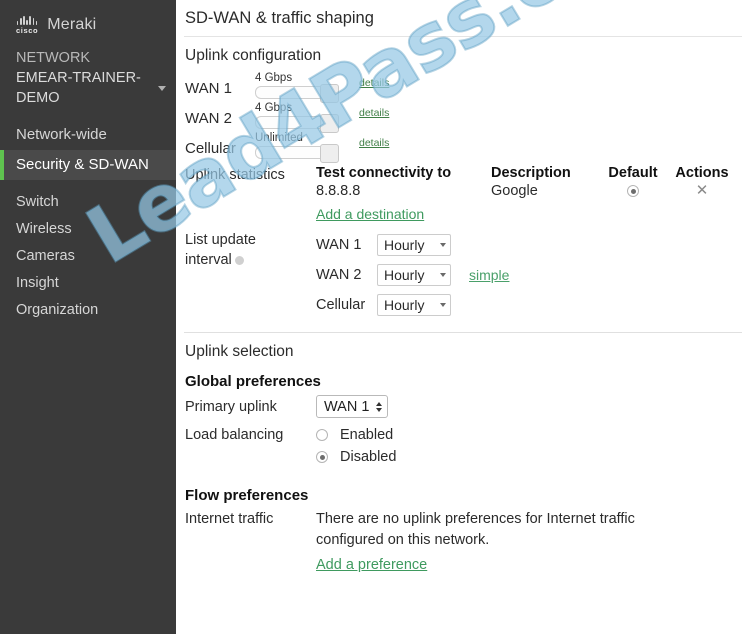 The image size is (752, 634). What do you see at coordinates (329, 123) in the screenshot?
I see `slider-thumb-wan2` at bounding box center [329, 123].